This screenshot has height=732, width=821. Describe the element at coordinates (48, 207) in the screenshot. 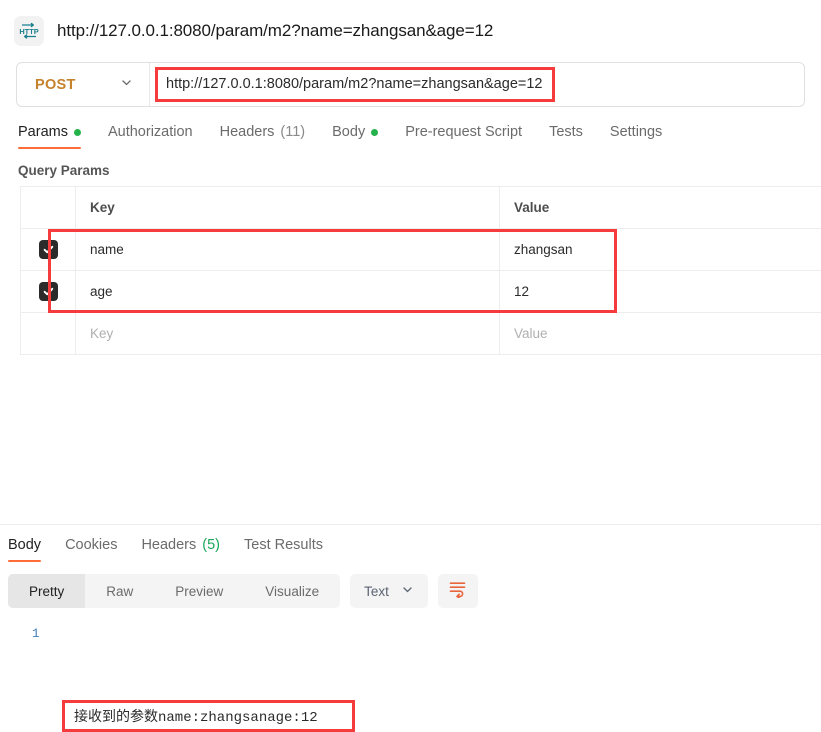

I see `header-checkbox-cell` at that location.